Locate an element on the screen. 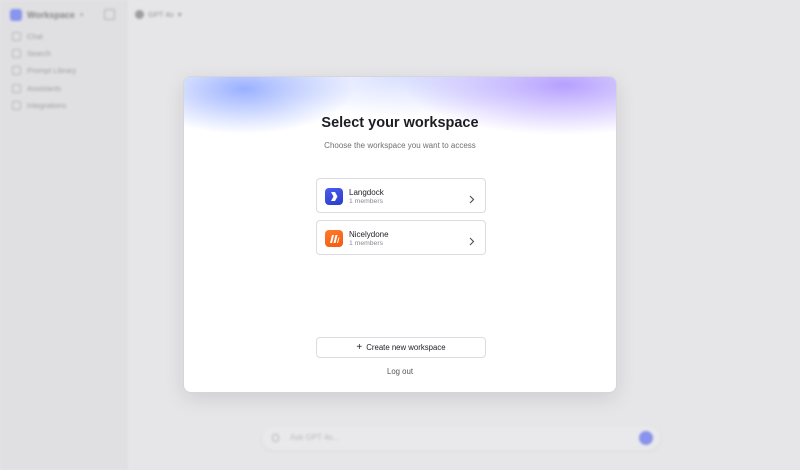  modal-subtitle: Choose the workspace you want to access is located at coordinates (400, 145).